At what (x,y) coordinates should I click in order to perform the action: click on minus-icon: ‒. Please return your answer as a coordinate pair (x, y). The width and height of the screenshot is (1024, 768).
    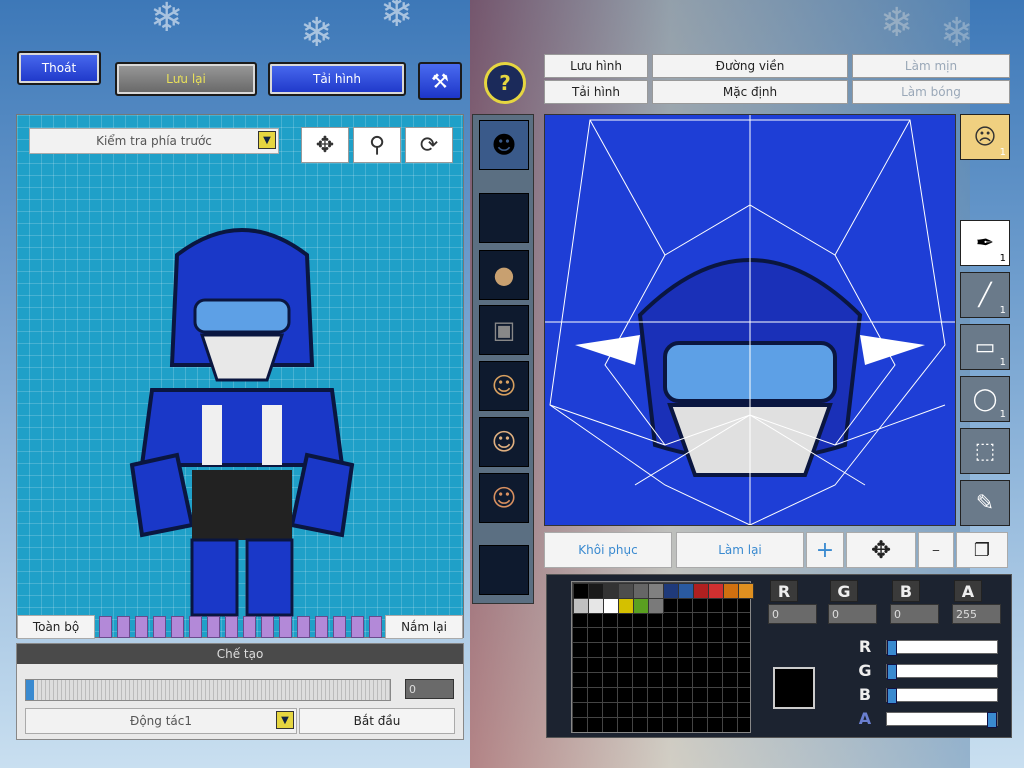
    Looking at the image, I should click on (936, 550).